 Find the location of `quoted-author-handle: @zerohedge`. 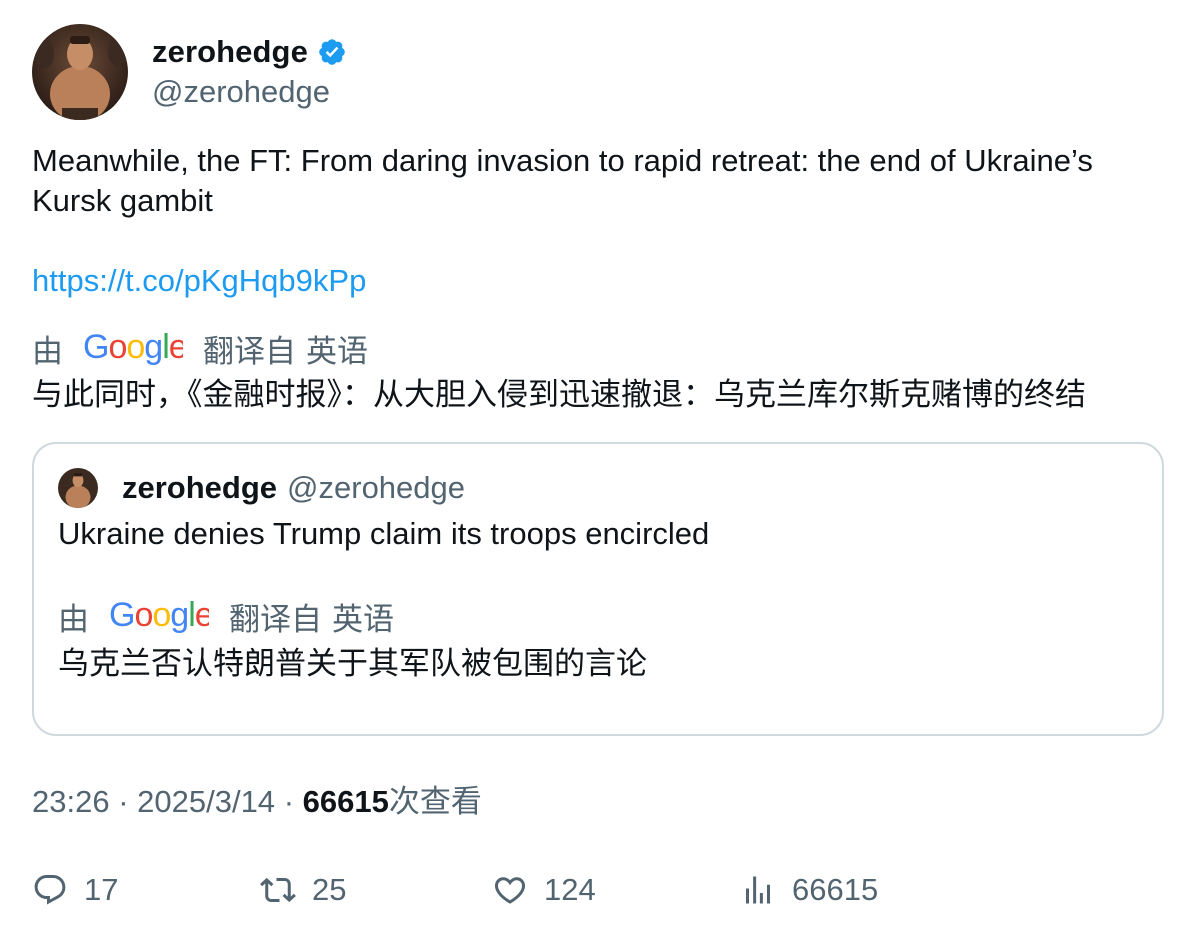

quoted-author-handle: @zerohedge is located at coordinates (376, 487).